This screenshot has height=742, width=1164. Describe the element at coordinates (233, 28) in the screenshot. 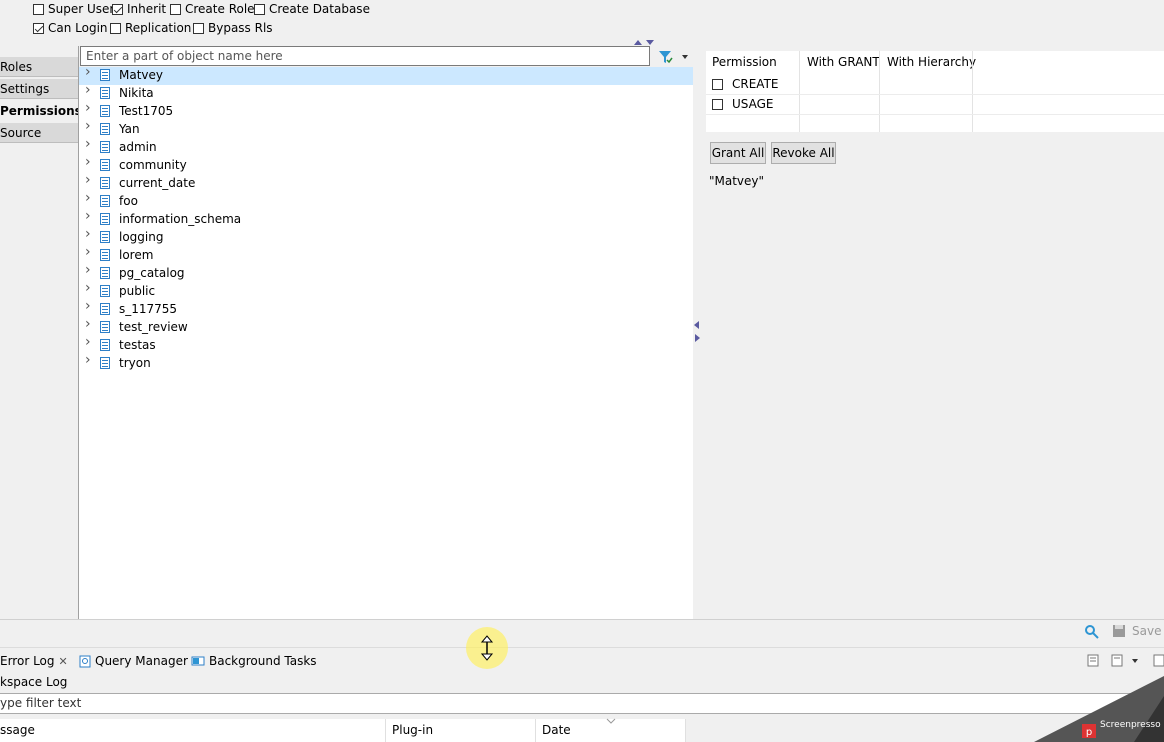

I see `bypass-rls-checkbox: Bypass Rls` at that location.